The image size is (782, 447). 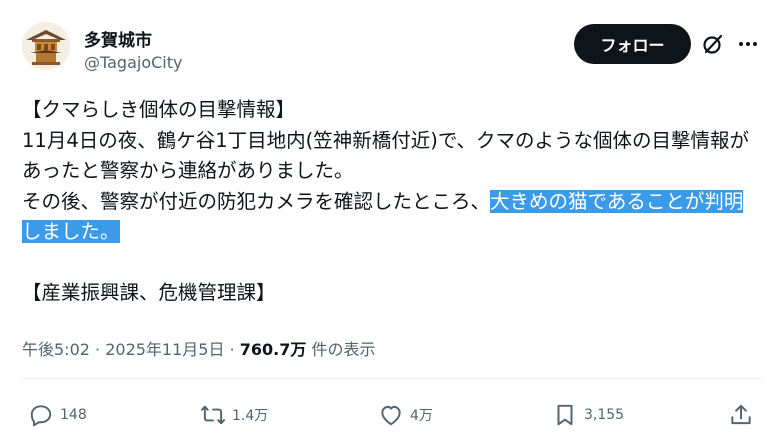 I want to click on tweet-meta: 午後5:02 · 2025年11月5日 · 760.7万 件の表示, so click(x=198, y=348).